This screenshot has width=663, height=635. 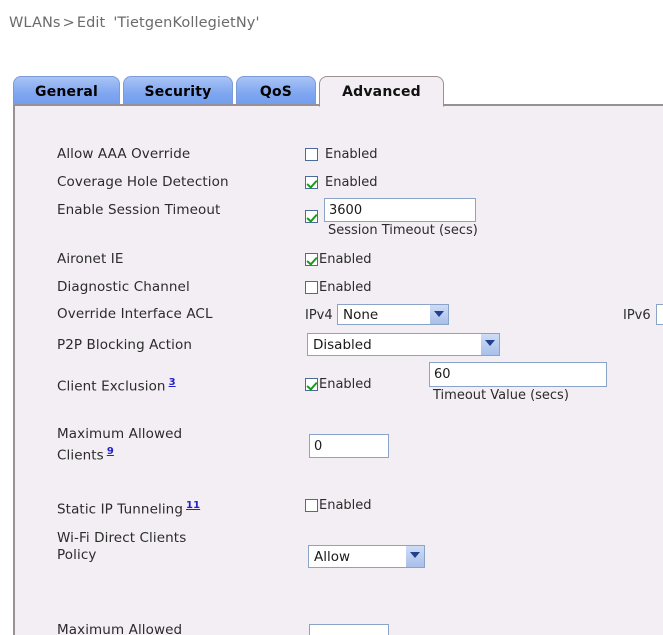 I want to click on tab-qos: QoS, so click(x=276, y=91).